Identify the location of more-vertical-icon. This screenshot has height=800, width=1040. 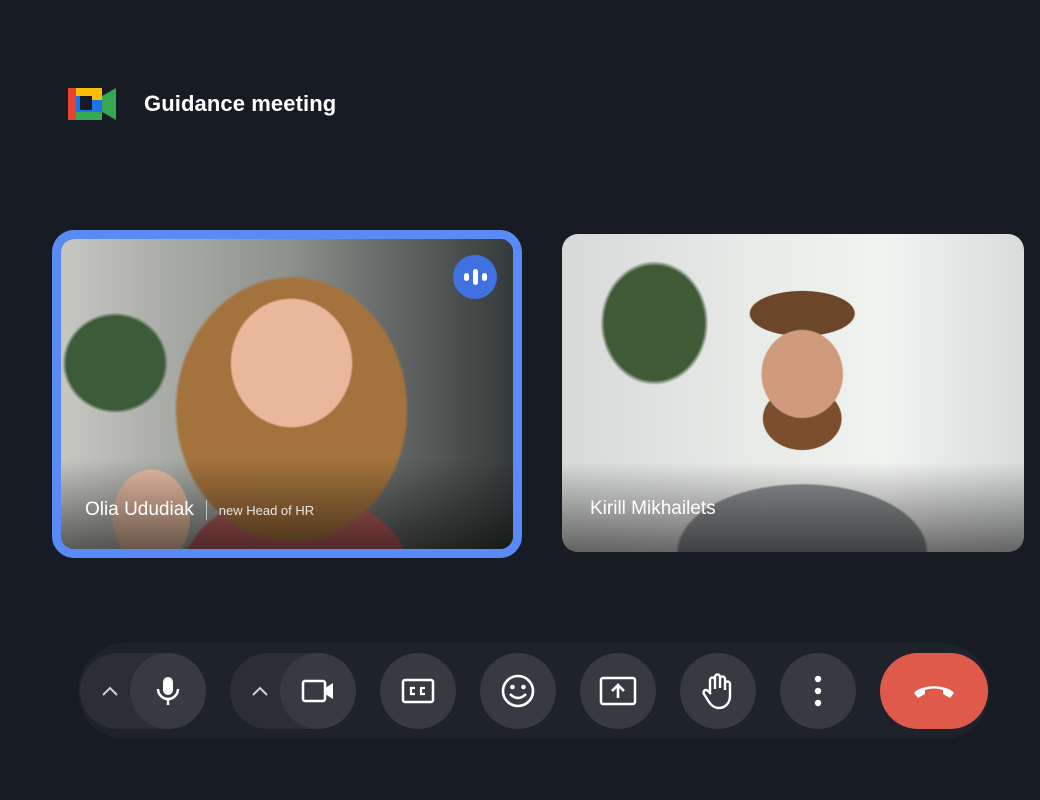
(818, 691).